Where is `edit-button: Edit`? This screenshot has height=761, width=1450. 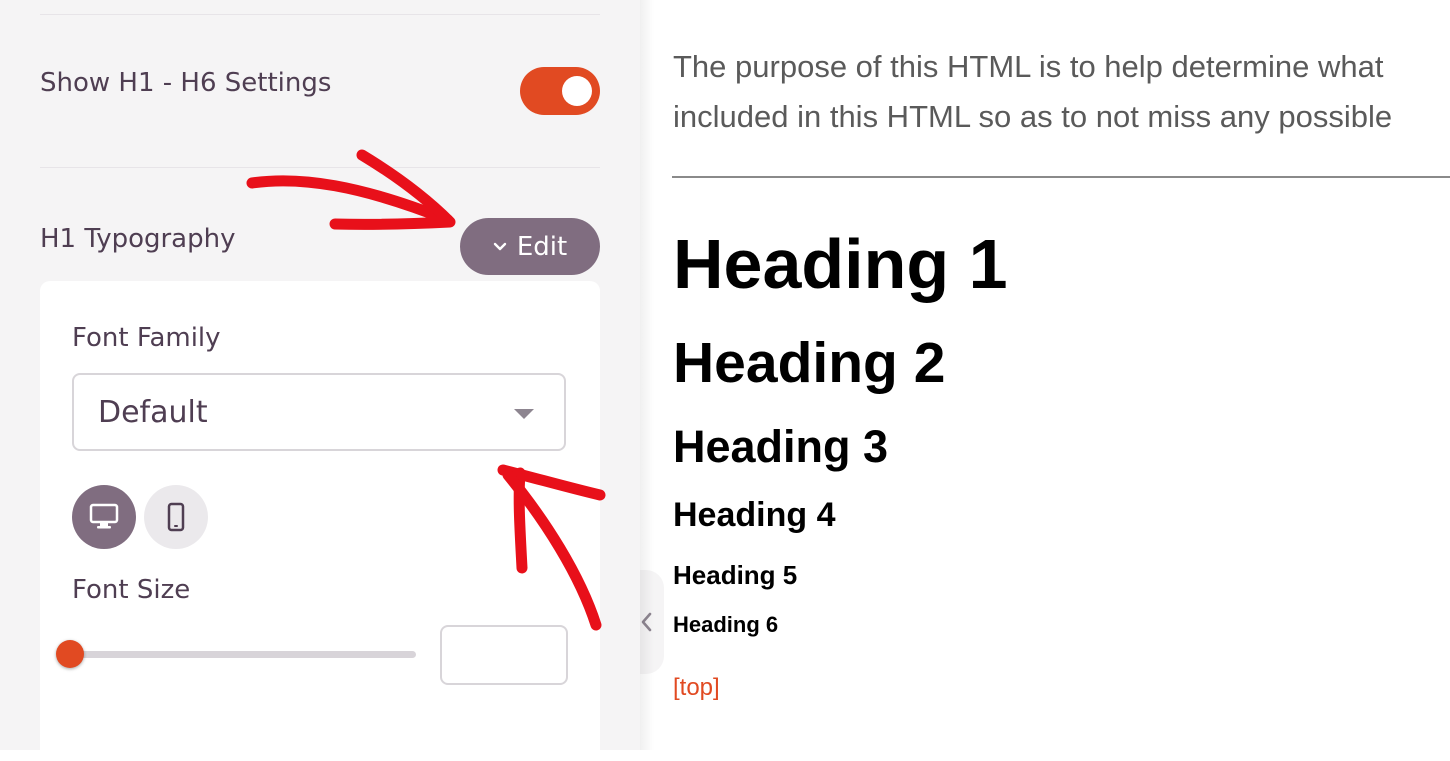
edit-button: Edit is located at coordinates (530, 246).